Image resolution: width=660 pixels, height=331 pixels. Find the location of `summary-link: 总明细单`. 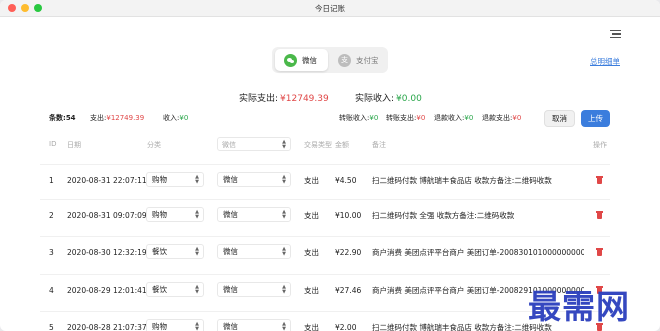

summary-link: 总明细单 is located at coordinates (605, 61).